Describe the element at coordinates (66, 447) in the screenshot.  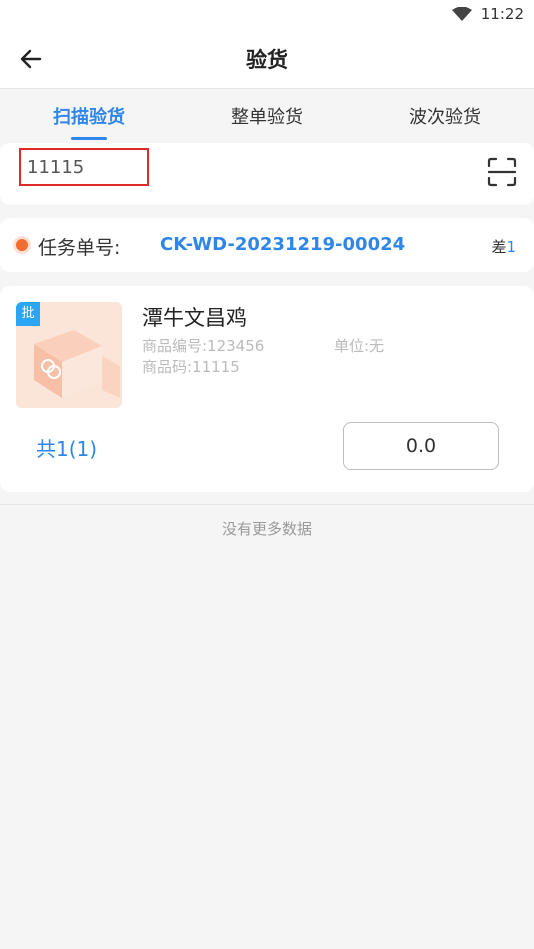
I see `item-count: 共1(1)` at that location.